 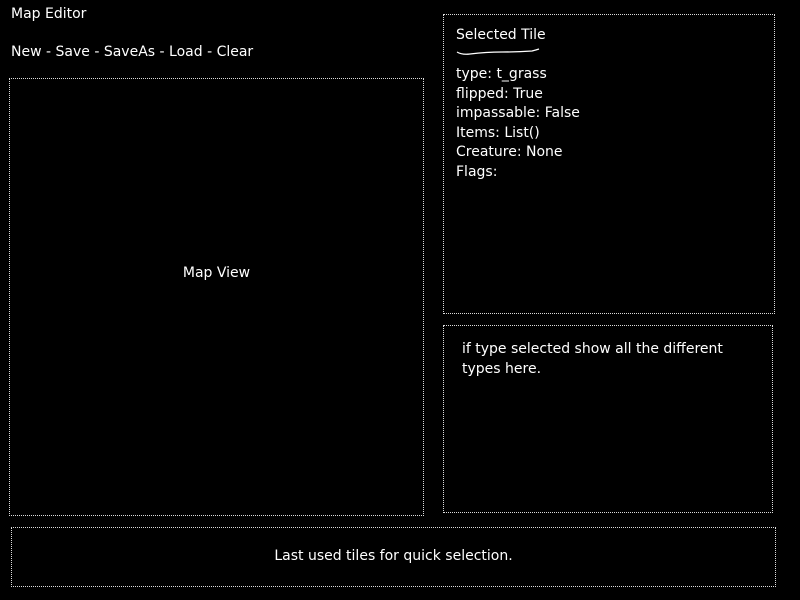 I want to click on menu-new-button: New, so click(x=26, y=53).